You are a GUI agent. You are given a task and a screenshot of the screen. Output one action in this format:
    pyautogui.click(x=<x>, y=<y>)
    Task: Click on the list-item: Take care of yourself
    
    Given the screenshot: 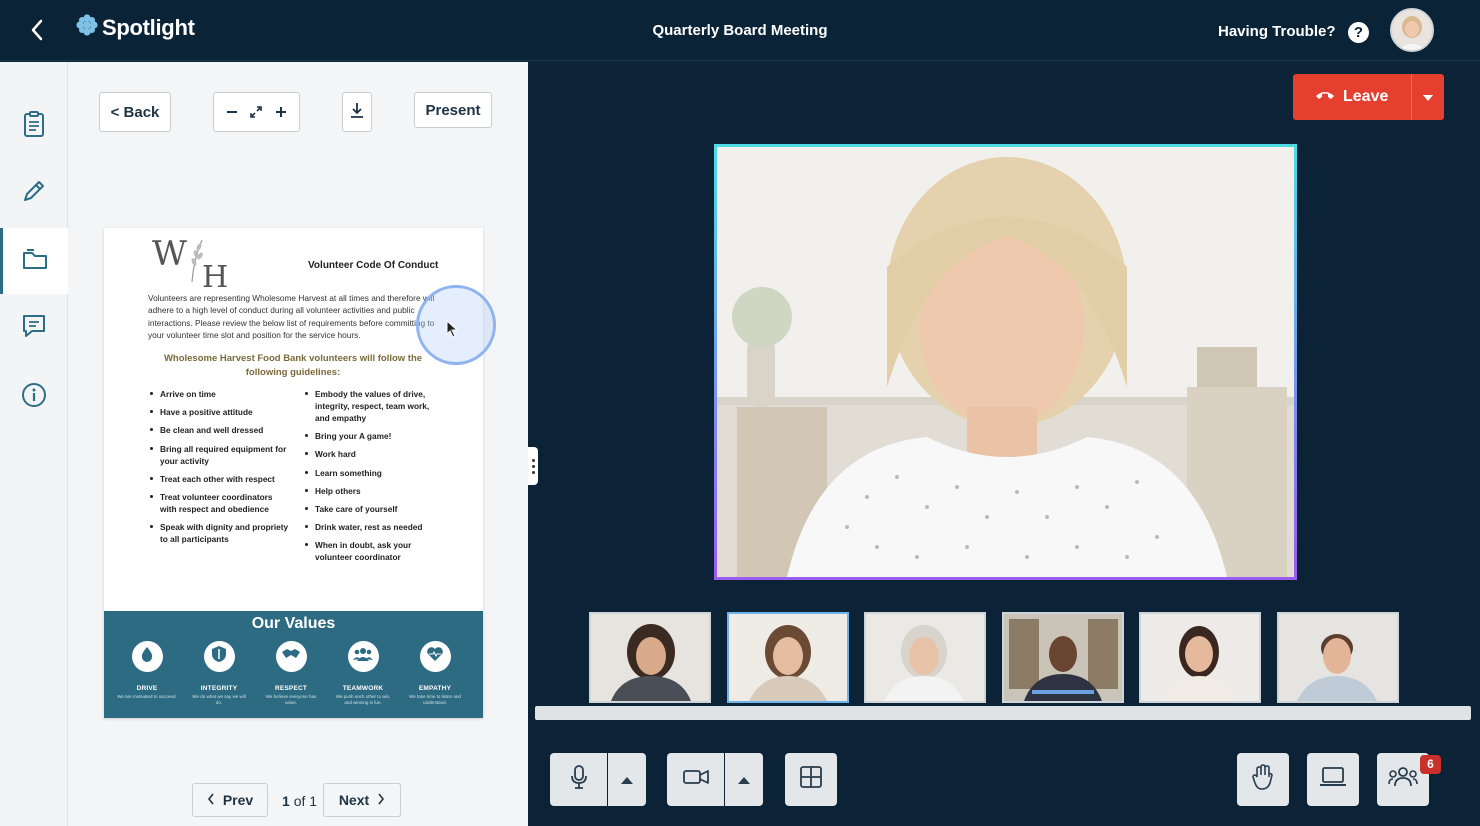 What is the action you would take?
    pyautogui.click(x=375, y=509)
    